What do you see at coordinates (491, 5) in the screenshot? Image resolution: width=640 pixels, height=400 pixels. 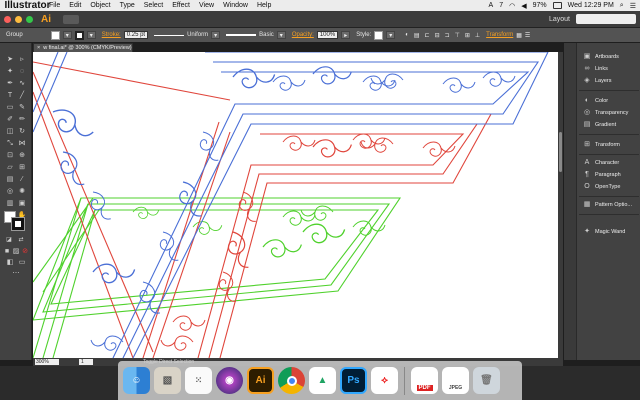 I see `adobe-status-icon: A` at bounding box center [491, 5].